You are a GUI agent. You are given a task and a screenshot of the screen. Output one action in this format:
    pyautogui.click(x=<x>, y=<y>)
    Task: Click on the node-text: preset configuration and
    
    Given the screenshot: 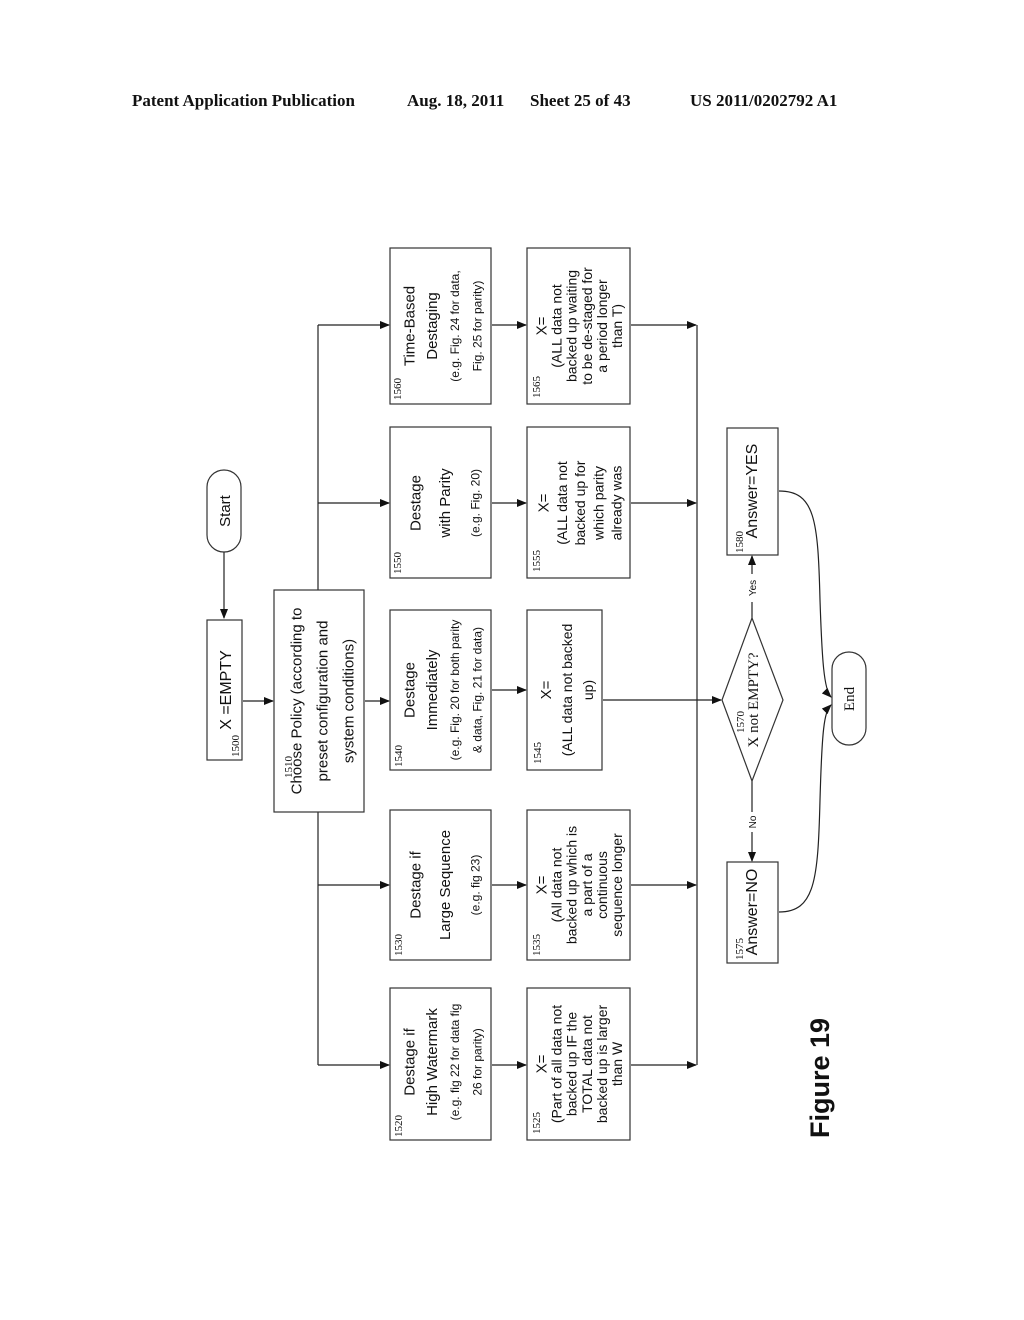 What is the action you would take?
    pyautogui.click(x=323, y=701)
    